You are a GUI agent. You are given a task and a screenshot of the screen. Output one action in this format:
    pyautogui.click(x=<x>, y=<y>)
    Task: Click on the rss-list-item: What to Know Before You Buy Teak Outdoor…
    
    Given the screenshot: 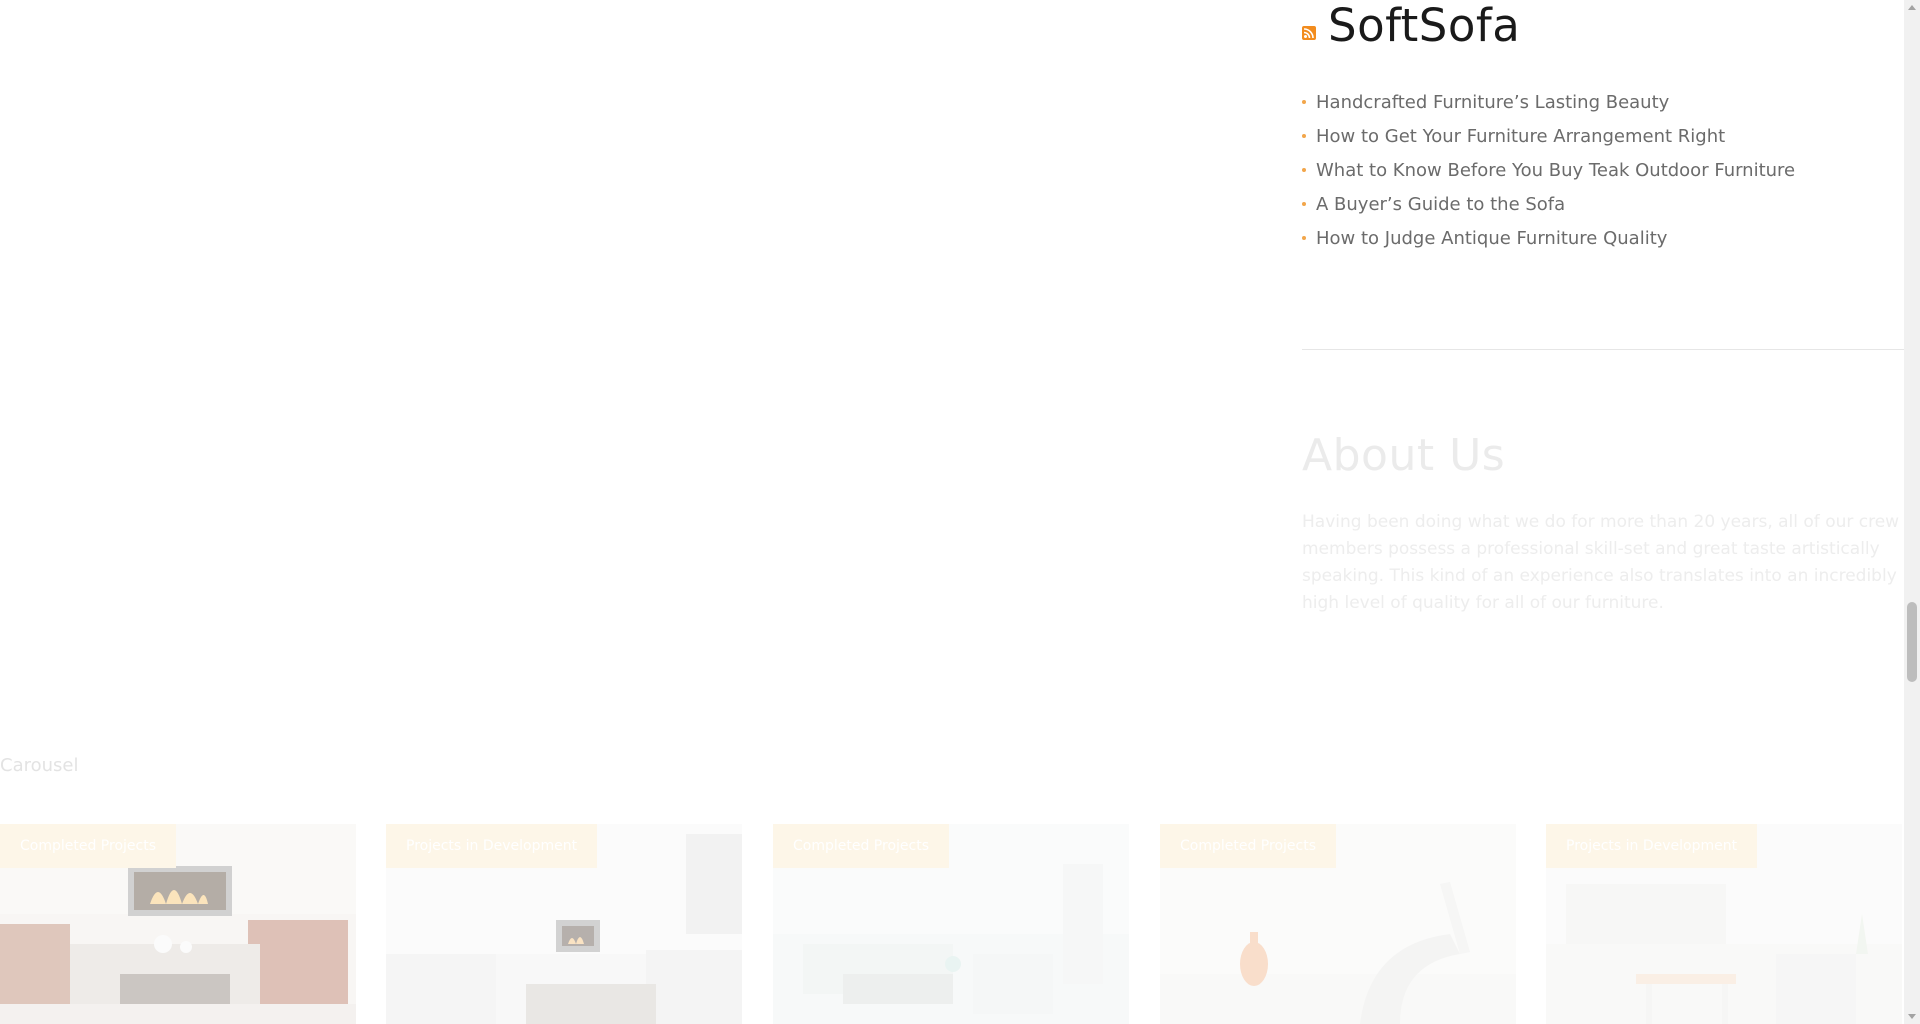 What is the action you would take?
    pyautogui.click(x=1602, y=170)
    